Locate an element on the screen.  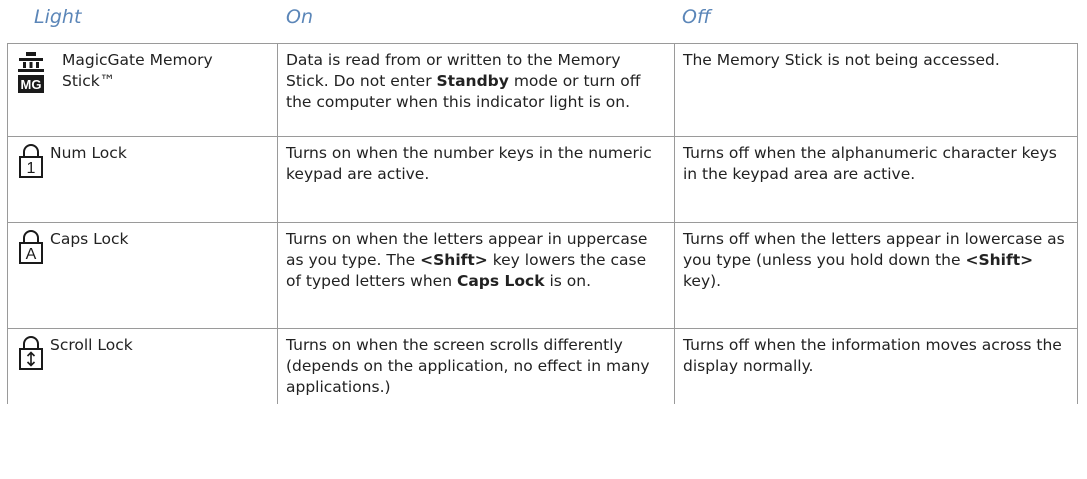
light-name: Scroll Lock is located at coordinates (91, 345).